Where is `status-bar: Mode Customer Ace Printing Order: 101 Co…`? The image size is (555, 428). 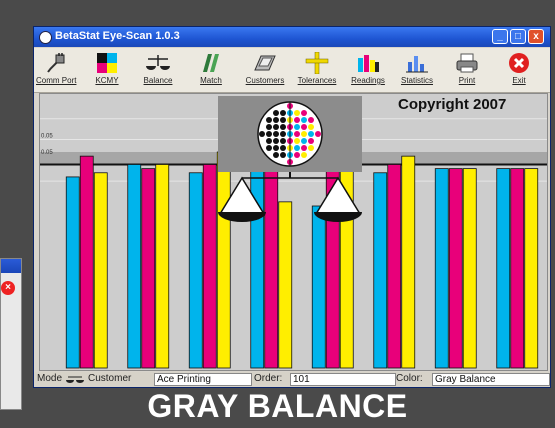 status-bar: Mode Customer Ace Printing Order: 101 Co… is located at coordinates (292, 379).